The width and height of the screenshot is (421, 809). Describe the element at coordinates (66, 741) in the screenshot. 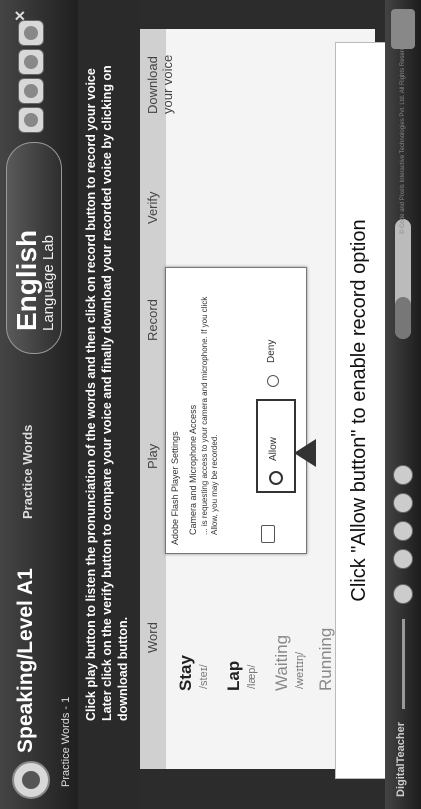

I see `breadcrumb: Practice Words - 1` at that location.